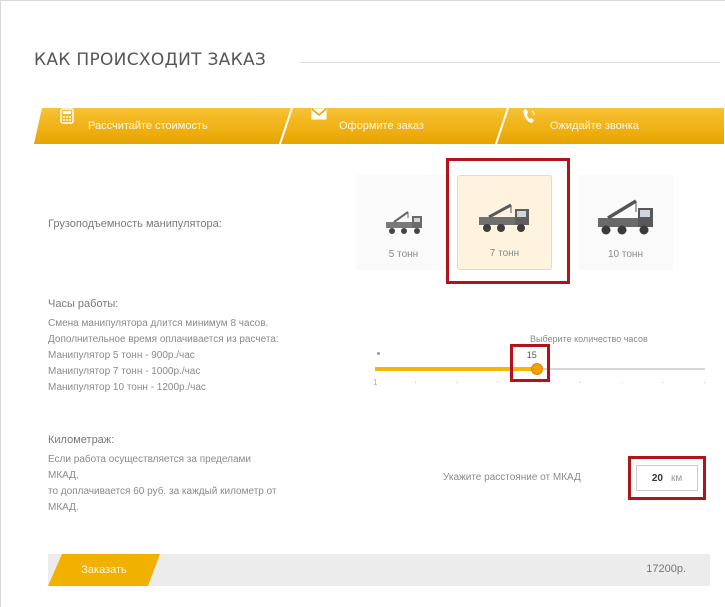 The height and width of the screenshot is (607, 725). I want to click on capacity-option-10t: 10 тонн, so click(625, 222).